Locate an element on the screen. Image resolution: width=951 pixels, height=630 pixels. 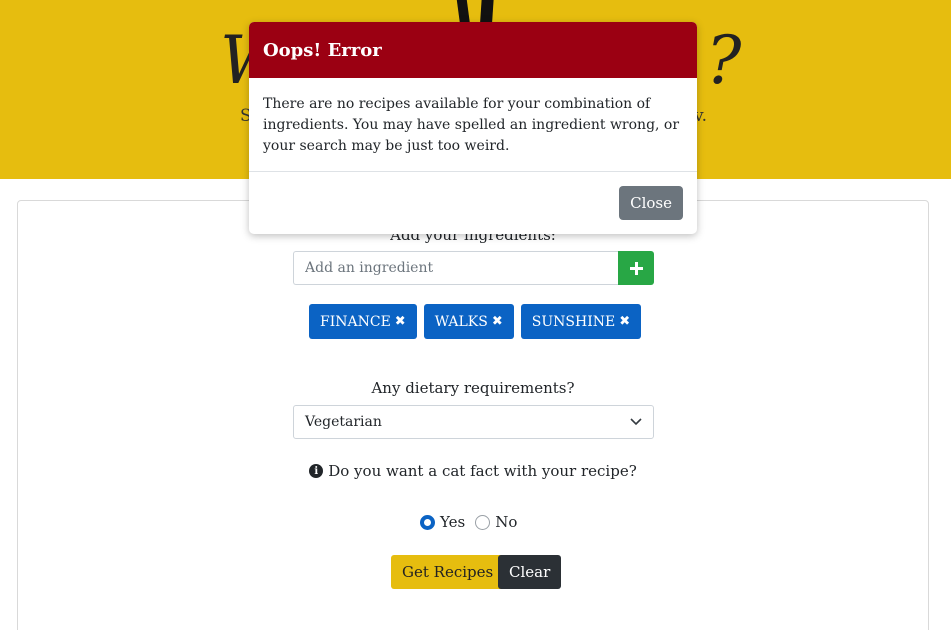
modal-title: Oops! Error is located at coordinates (322, 50).